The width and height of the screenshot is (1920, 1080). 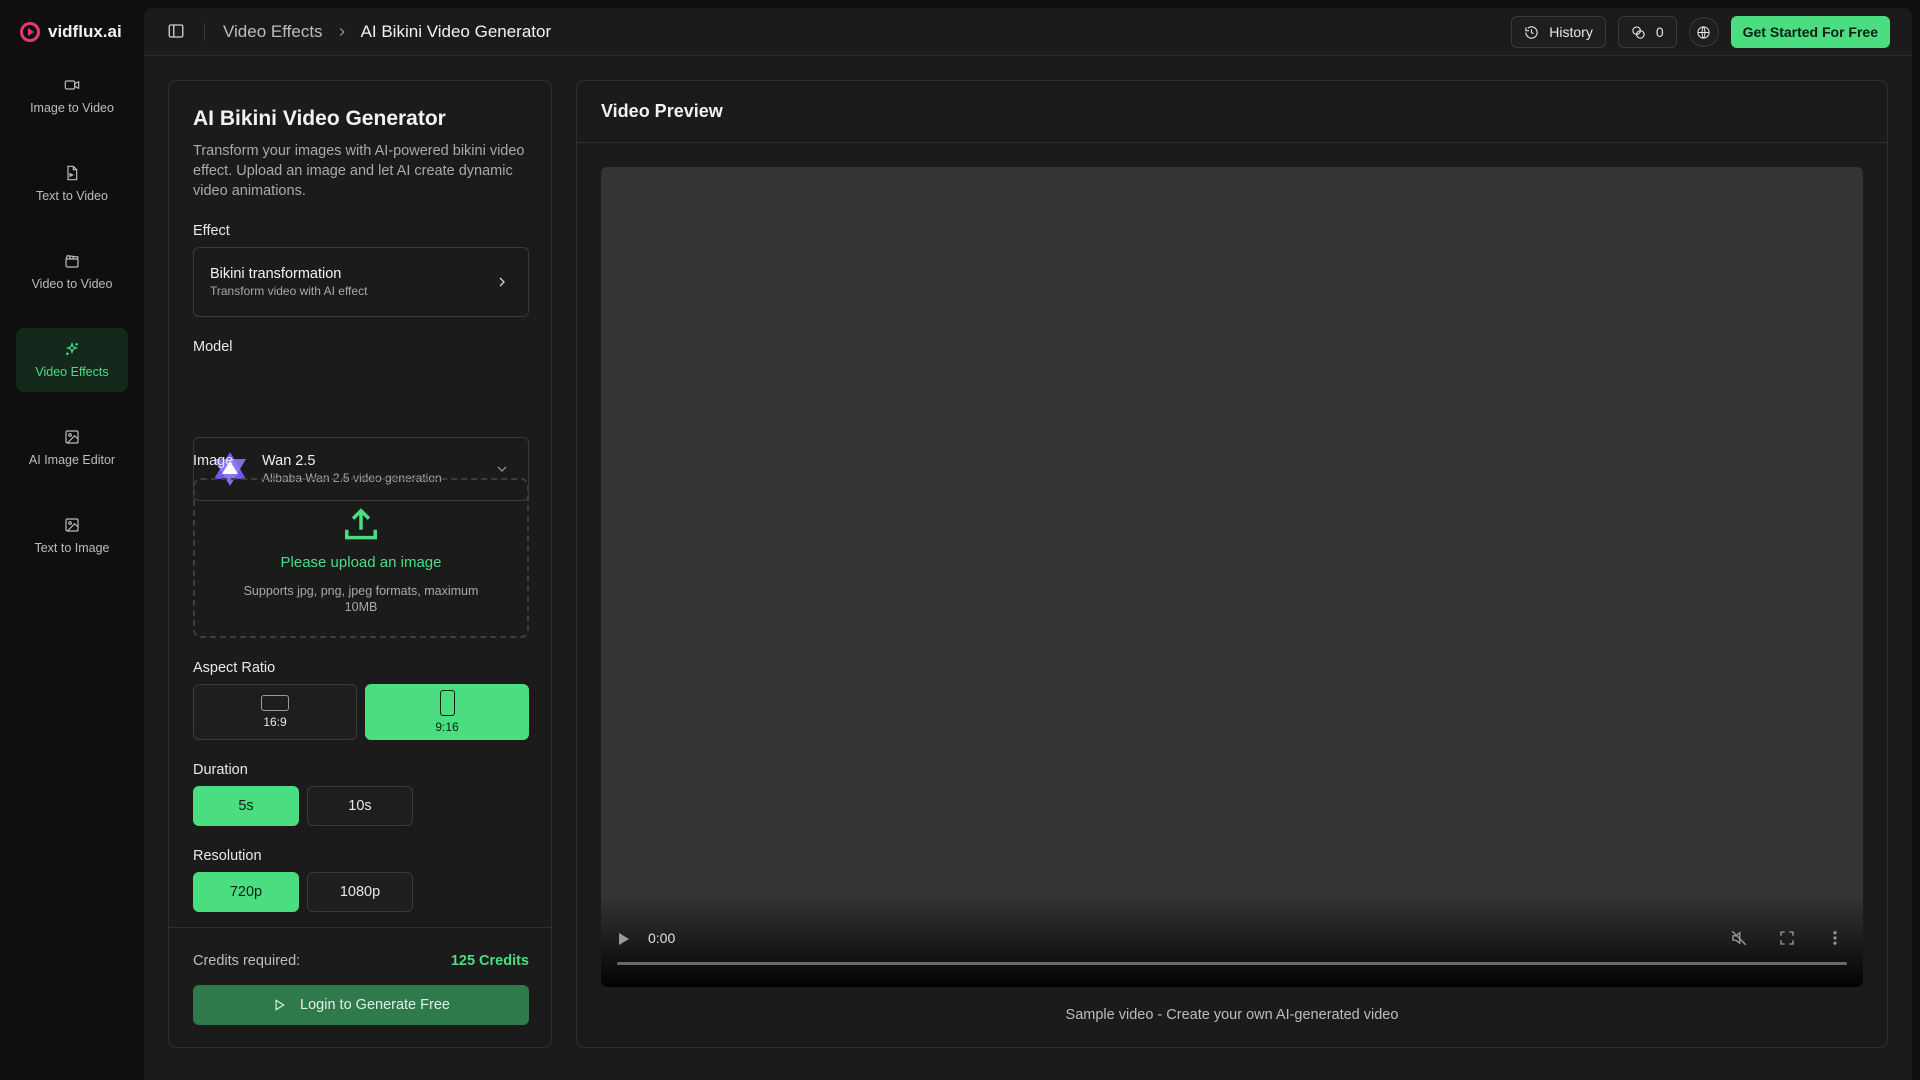 What do you see at coordinates (72, 360) in the screenshot?
I see `sidebar-item-video-effects: Video Effects` at bounding box center [72, 360].